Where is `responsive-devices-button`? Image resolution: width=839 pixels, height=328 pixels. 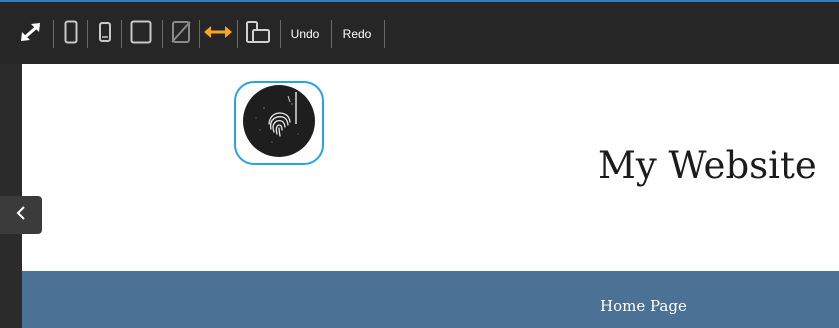
responsive-devices-button is located at coordinates (258, 34).